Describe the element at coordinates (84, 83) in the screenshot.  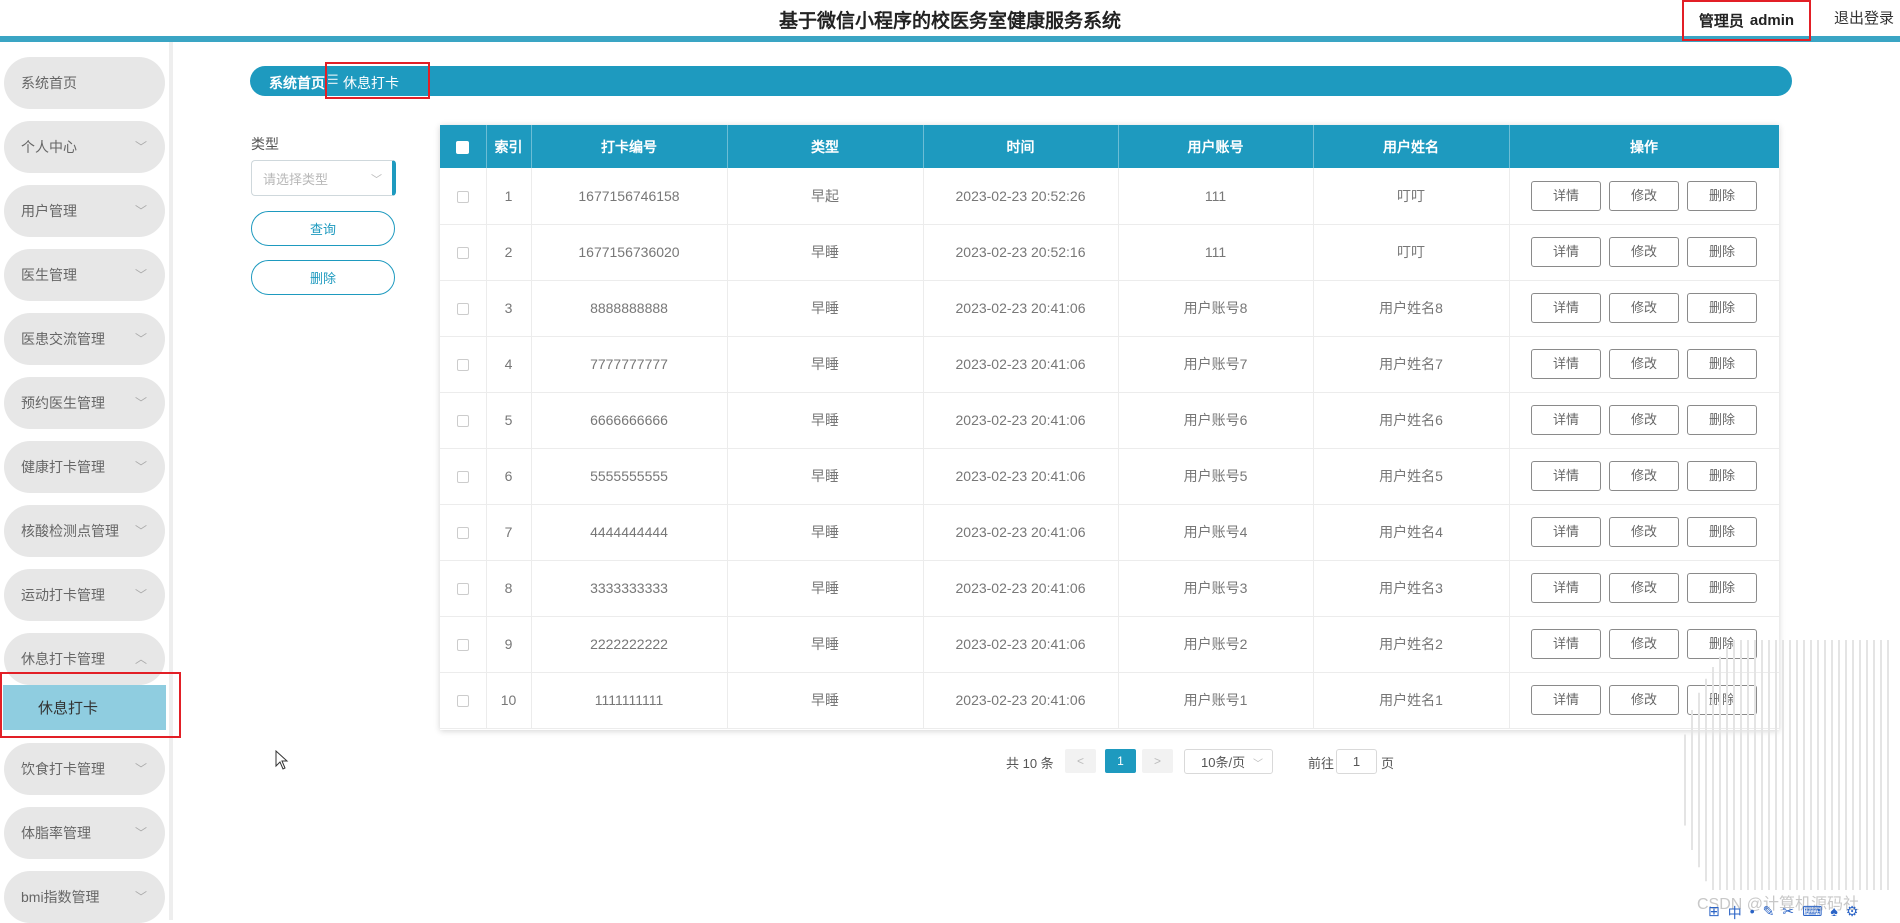
I see `sidebar-item-0: 系统首页` at that location.